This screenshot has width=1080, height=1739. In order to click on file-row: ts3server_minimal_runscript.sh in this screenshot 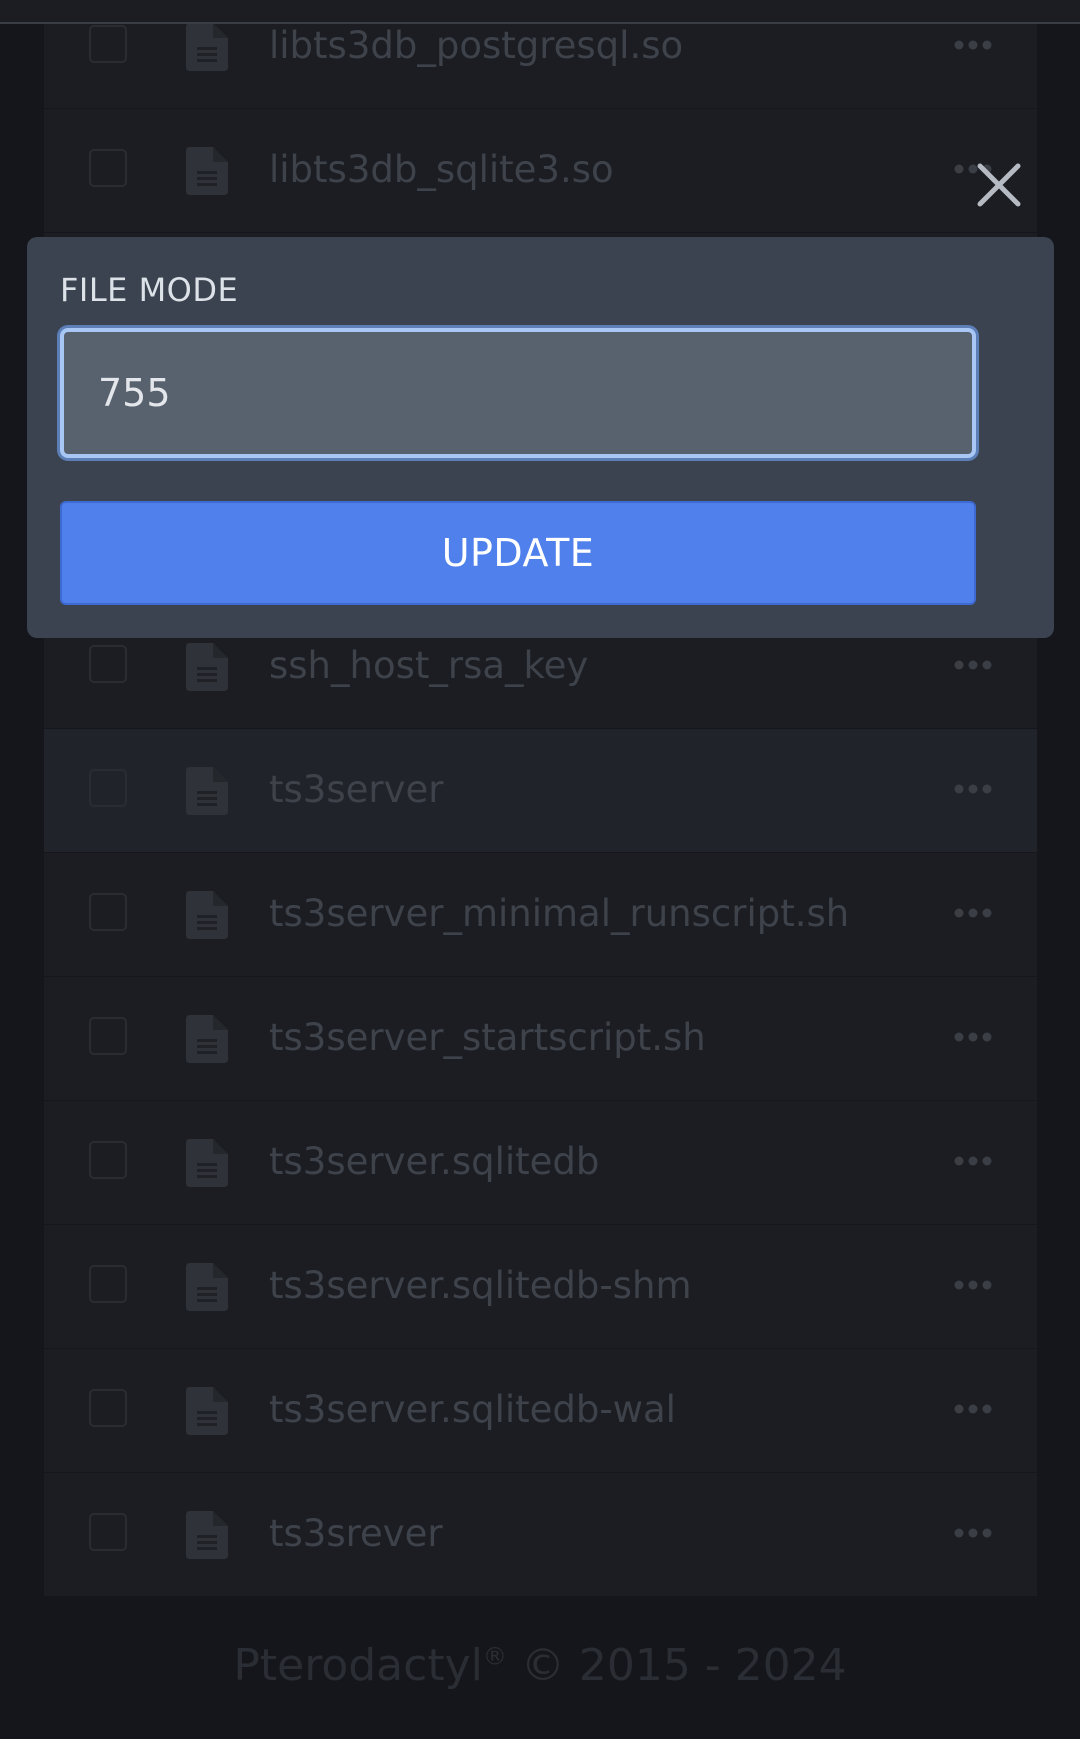, I will do `click(540, 914)`.